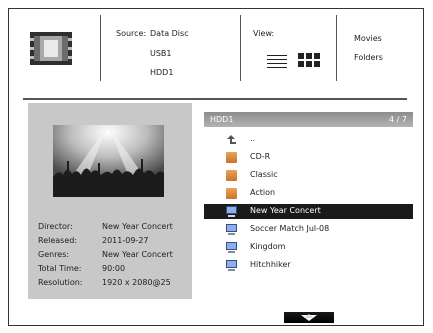  I want to click on grid-view-icon, so click(309, 60).